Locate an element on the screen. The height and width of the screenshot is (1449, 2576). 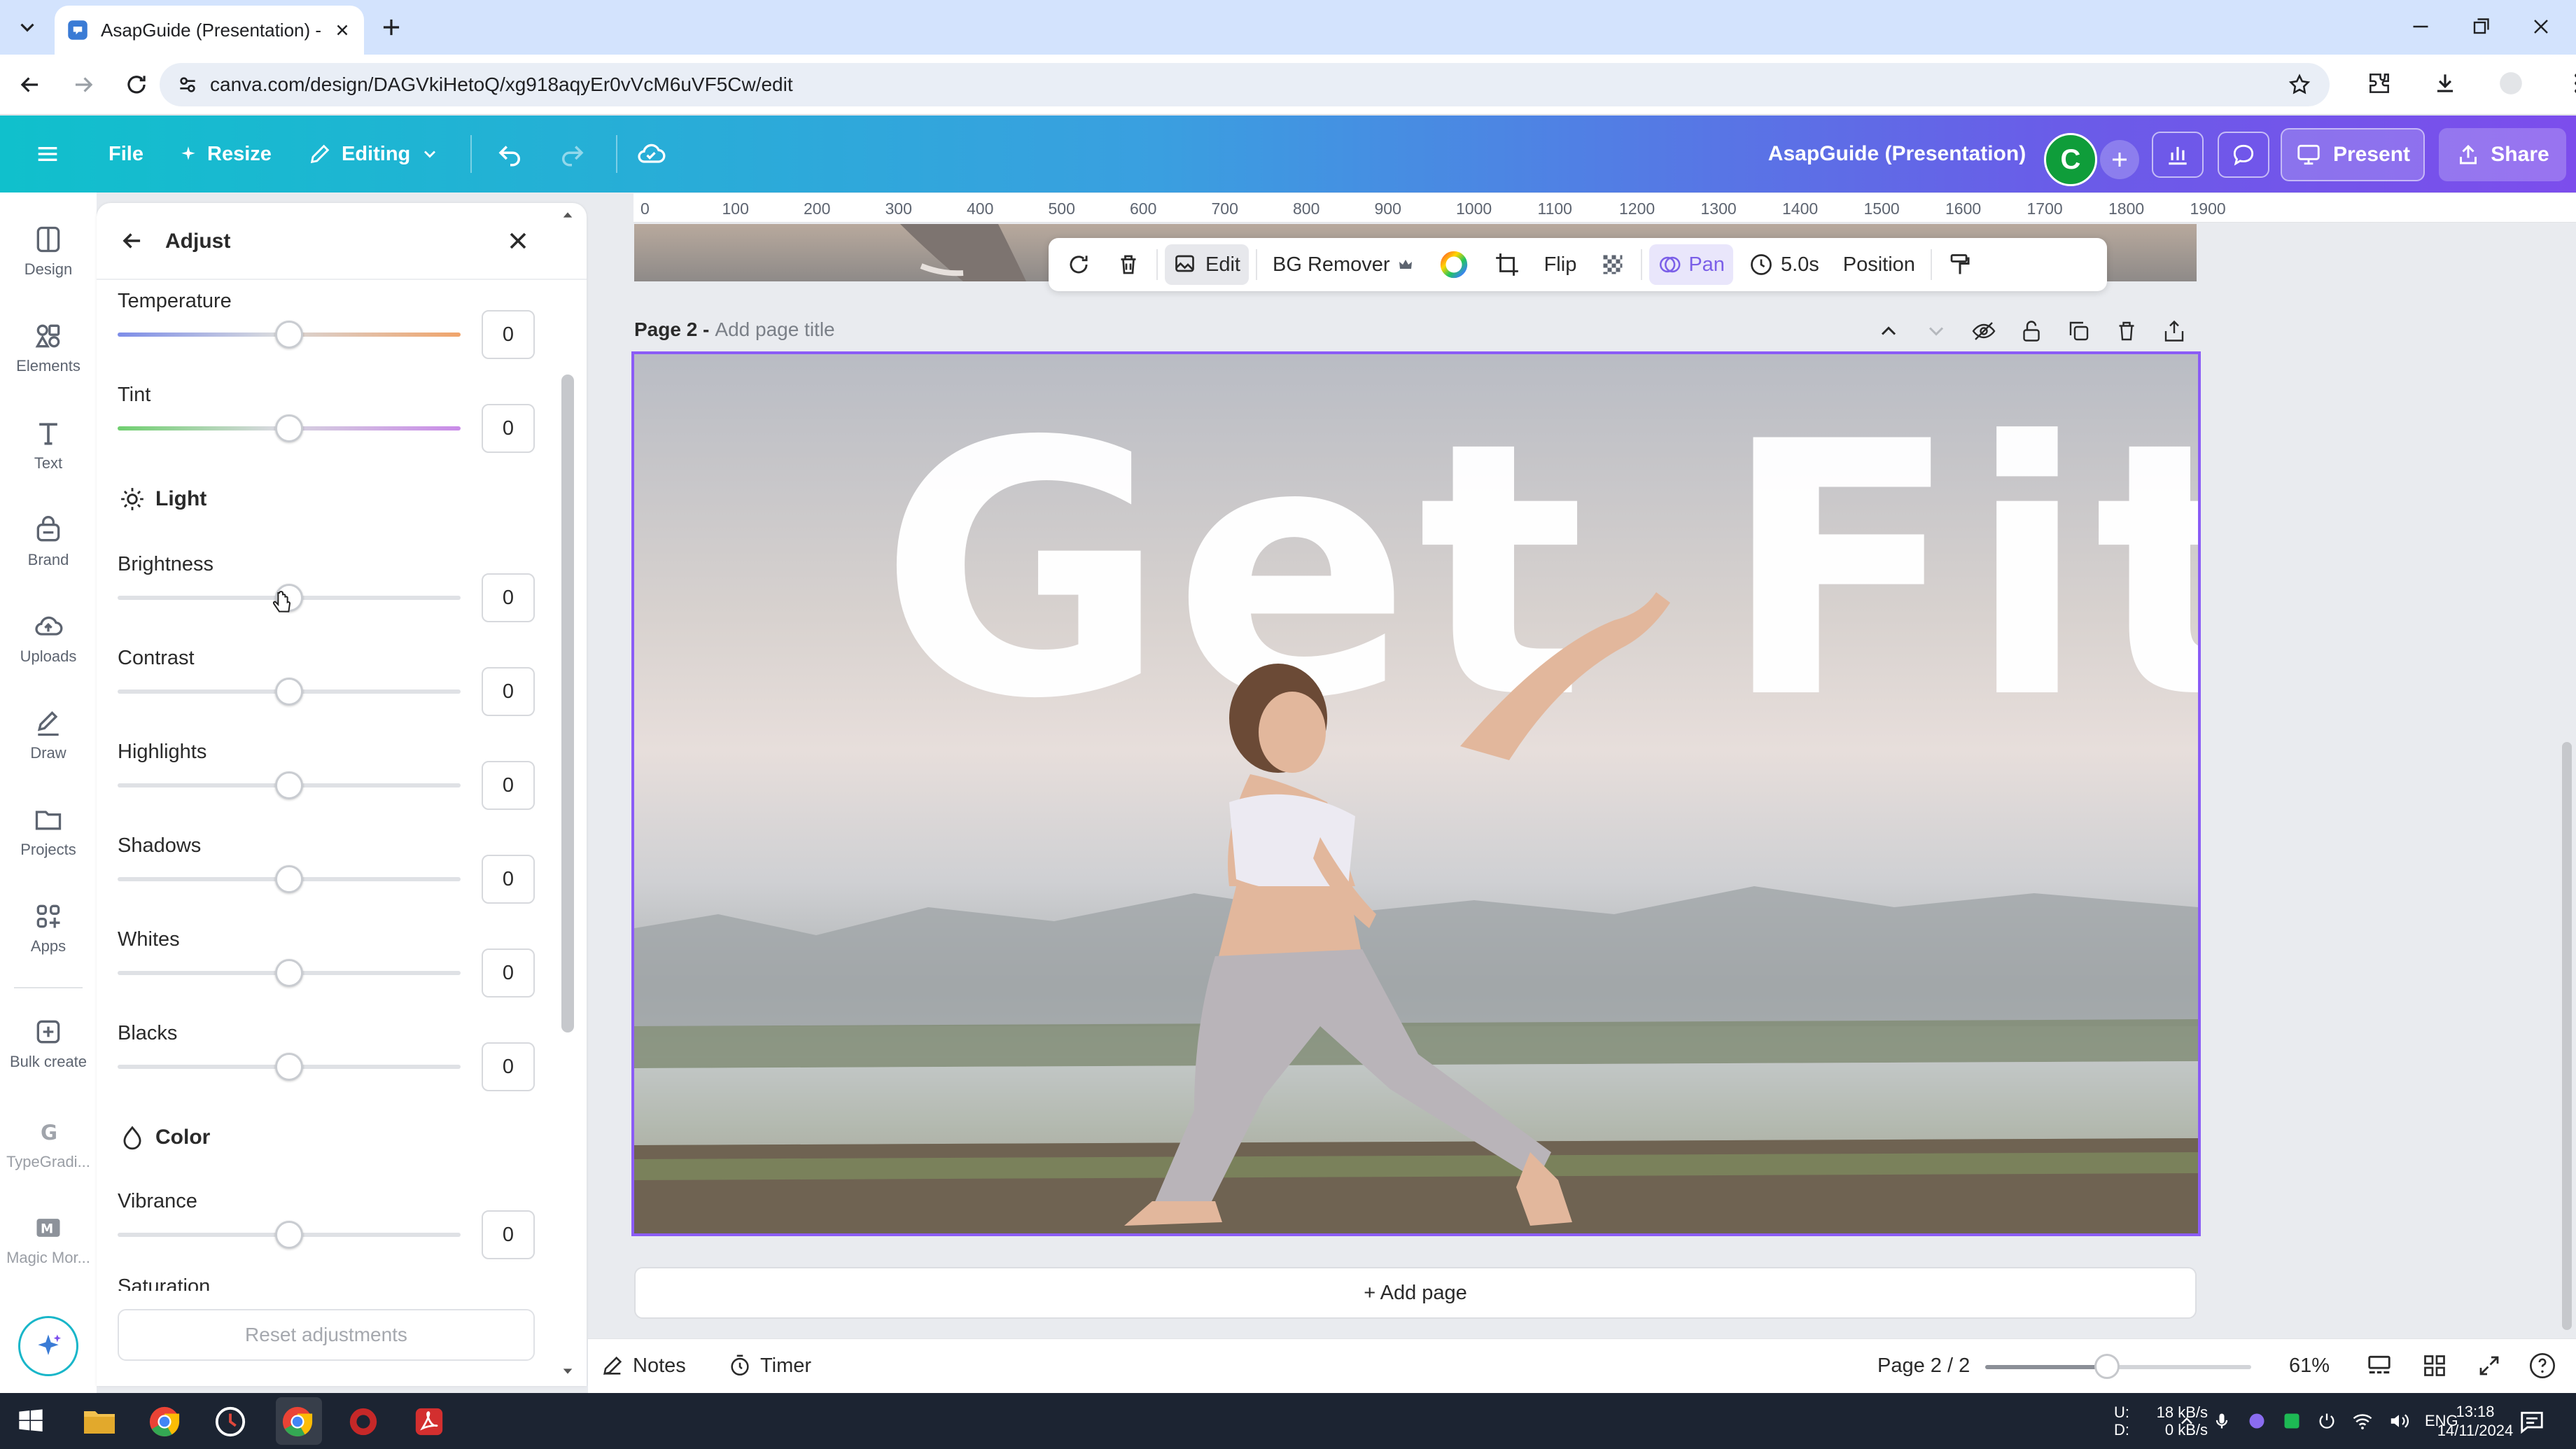
rail-item-projects: Projects is located at coordinates (48, 831).